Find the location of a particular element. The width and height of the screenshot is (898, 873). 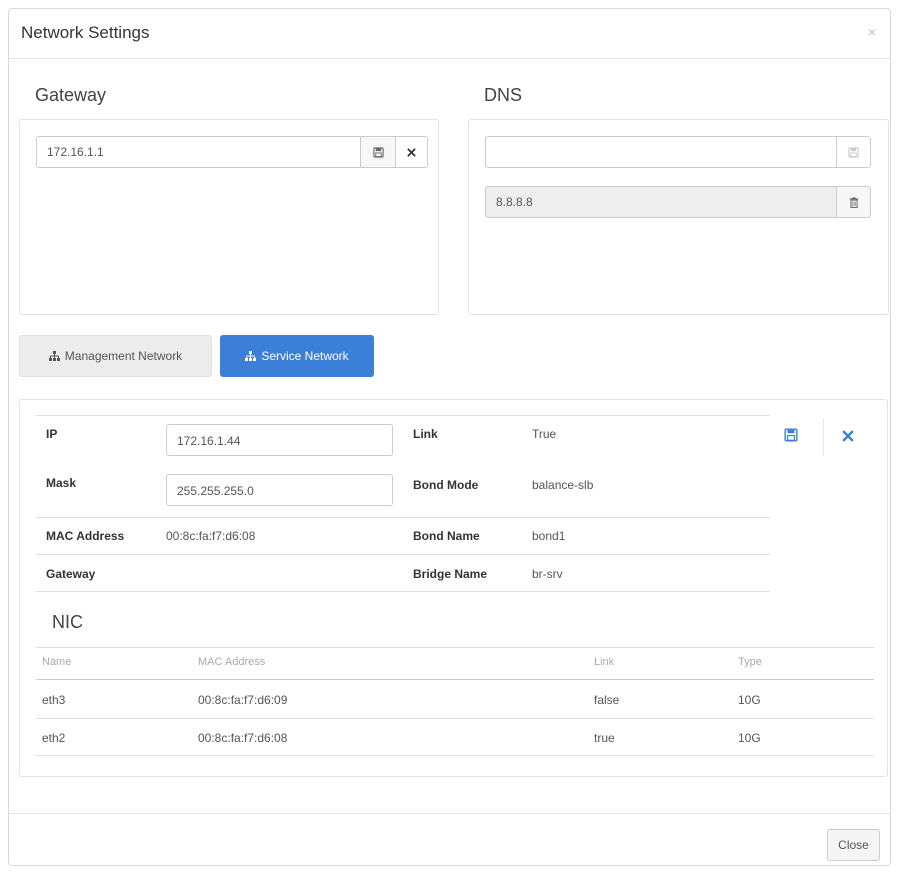

mask-label: Mask is located at coordinates (61, 483).